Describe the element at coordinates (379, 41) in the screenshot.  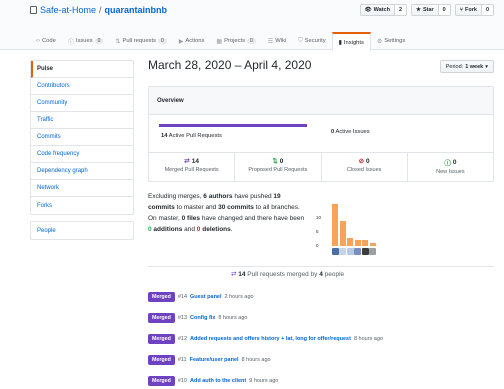
I see `gear-icon: ⚙` at that location.